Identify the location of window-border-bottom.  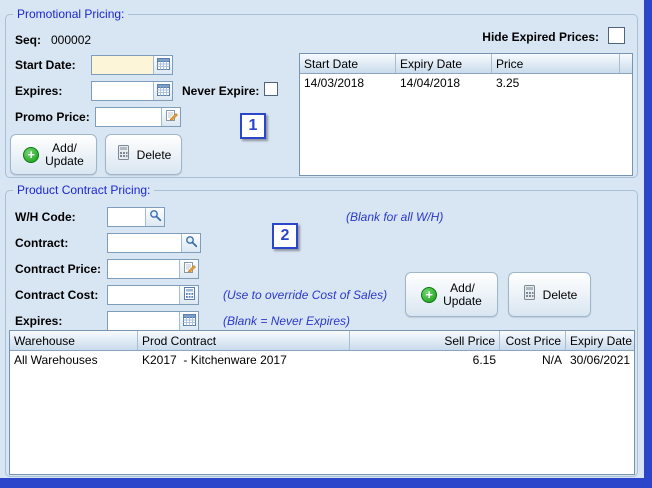
(326, 483).